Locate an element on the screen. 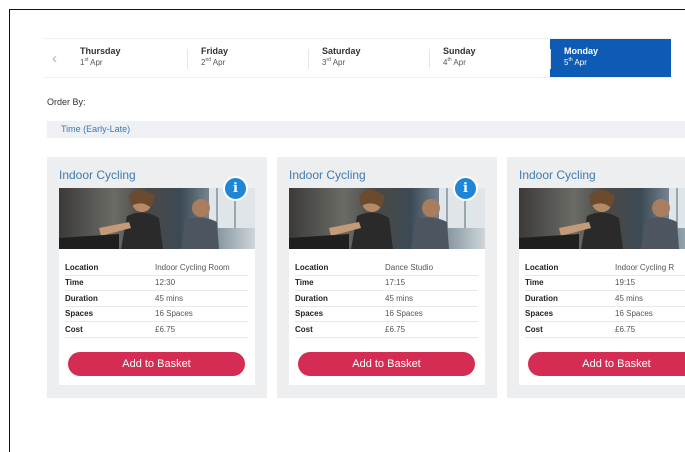 The width and height of the screenshot is (685, 452). detail-row-location: Location Indoor Cycling R is located at coordinates (605, 268).